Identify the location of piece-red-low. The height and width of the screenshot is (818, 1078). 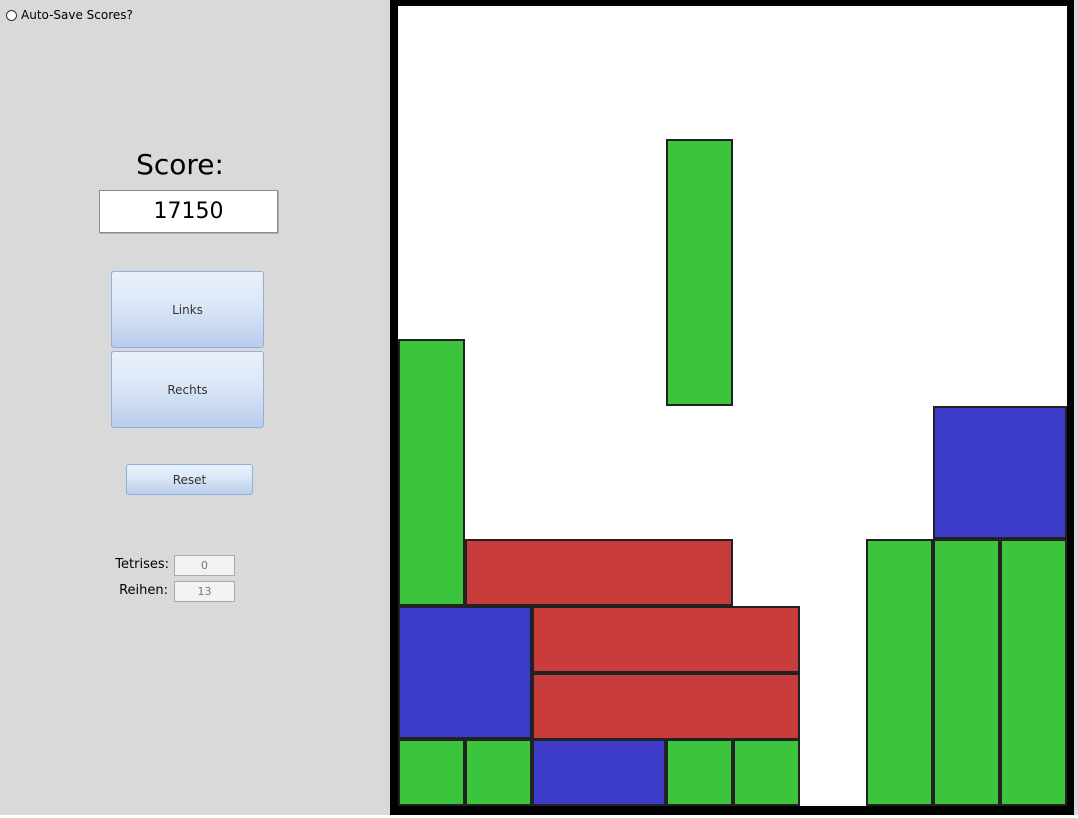
(666, 706).